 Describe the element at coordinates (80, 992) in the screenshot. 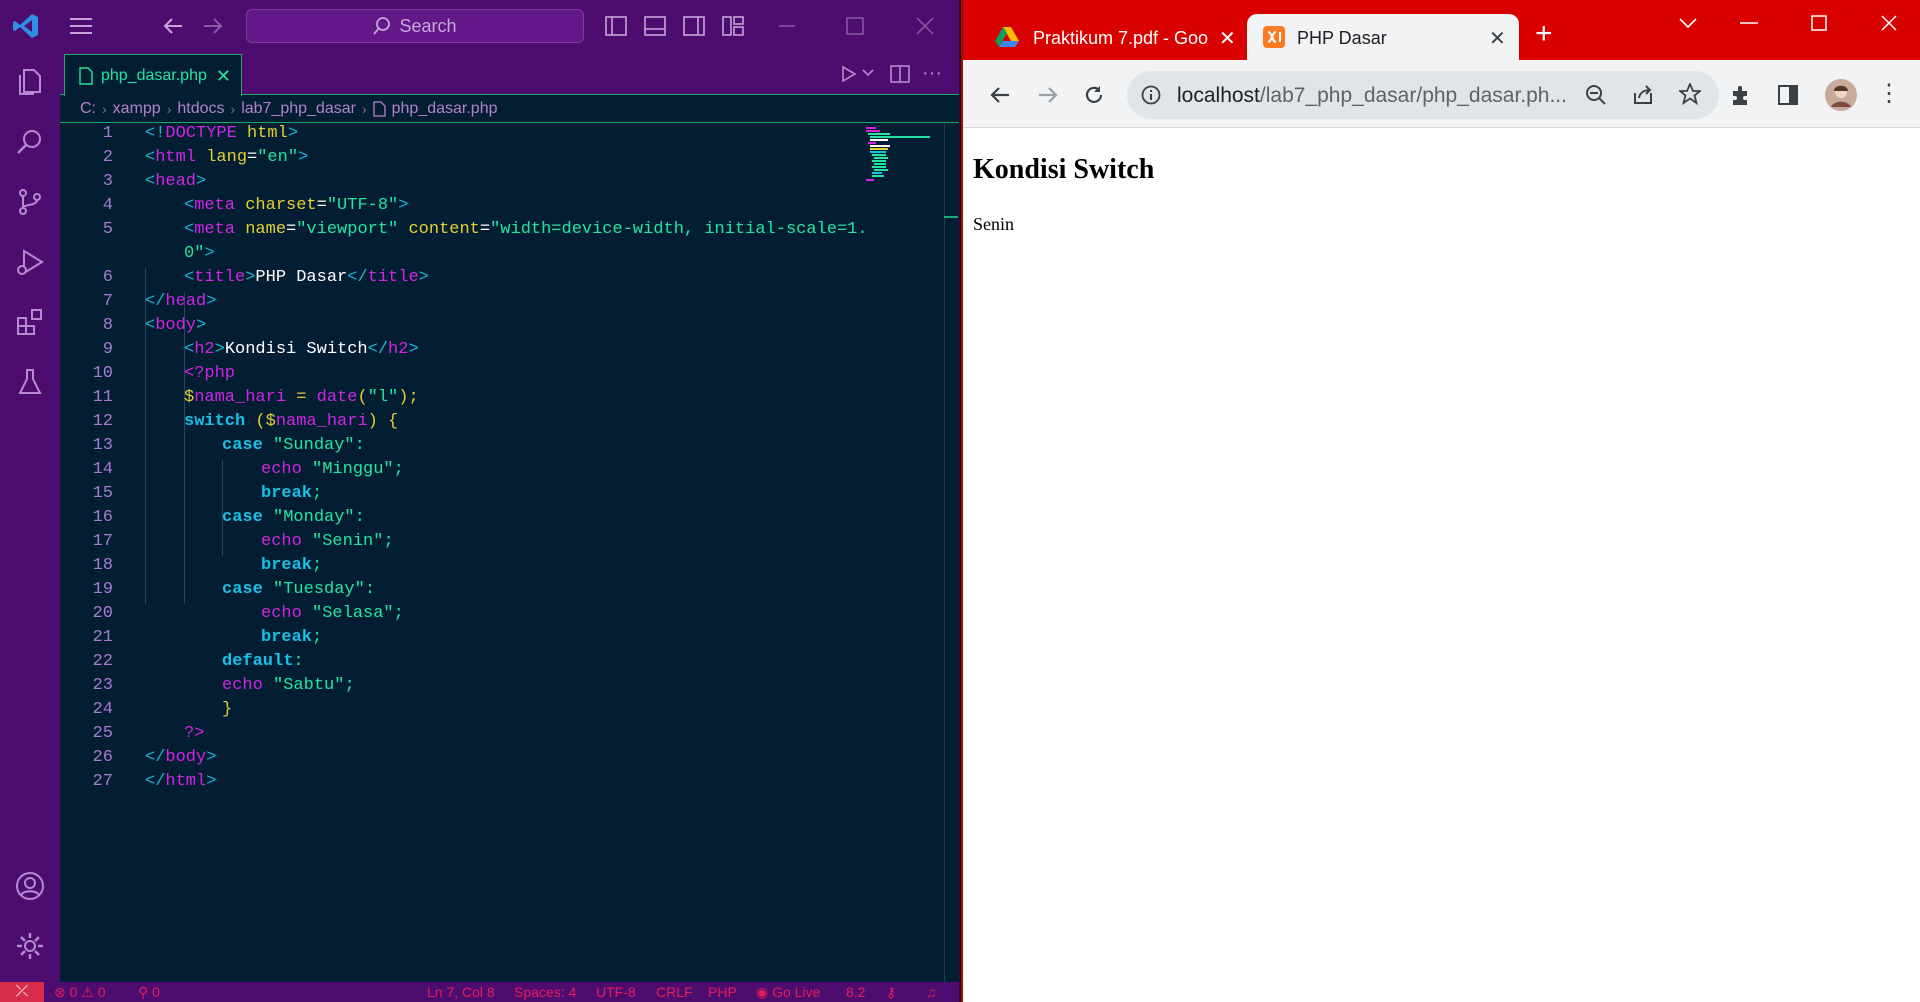

I see `errors-status: ⊗ 0 ⚠ 0` at that location.